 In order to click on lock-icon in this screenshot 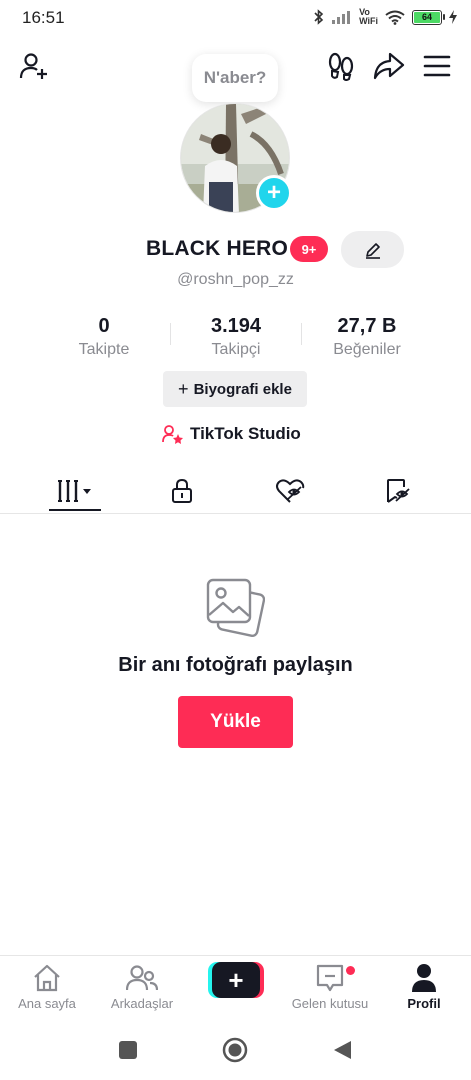, I will do `click(182, 490)`.